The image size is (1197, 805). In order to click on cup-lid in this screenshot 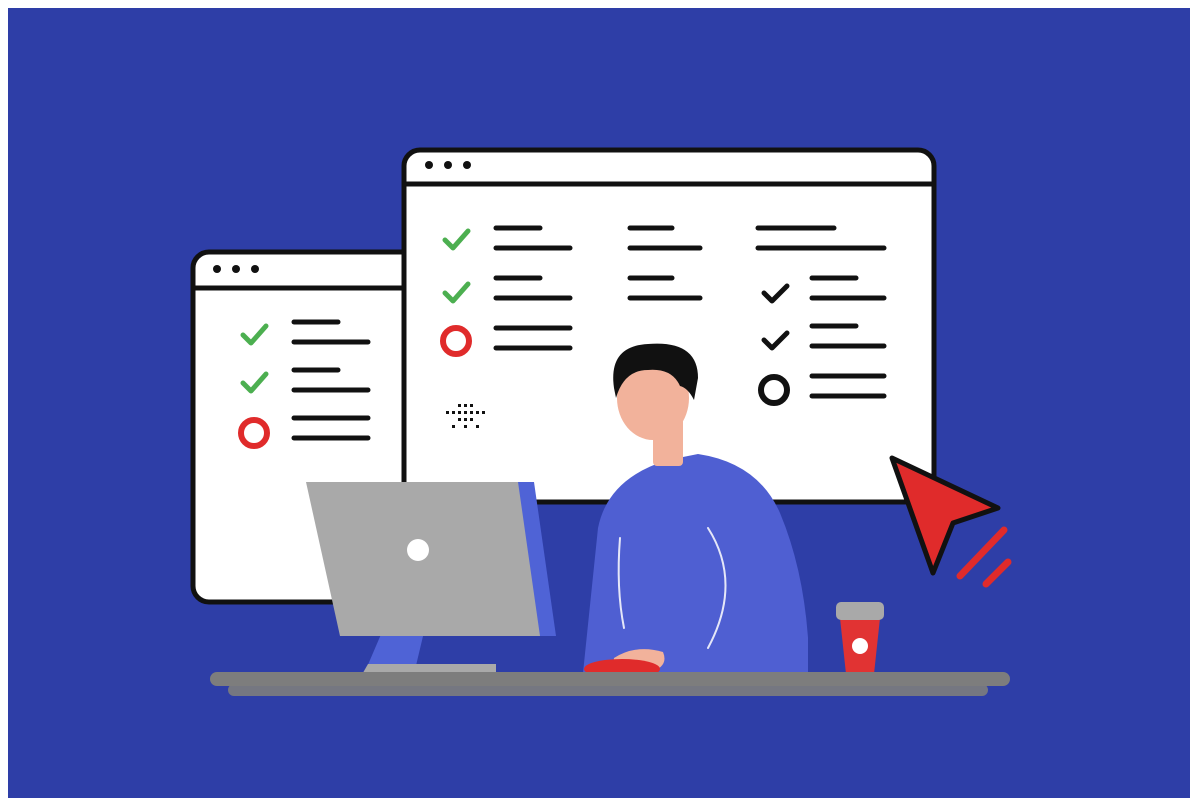, I will do `click(860, 611)`.